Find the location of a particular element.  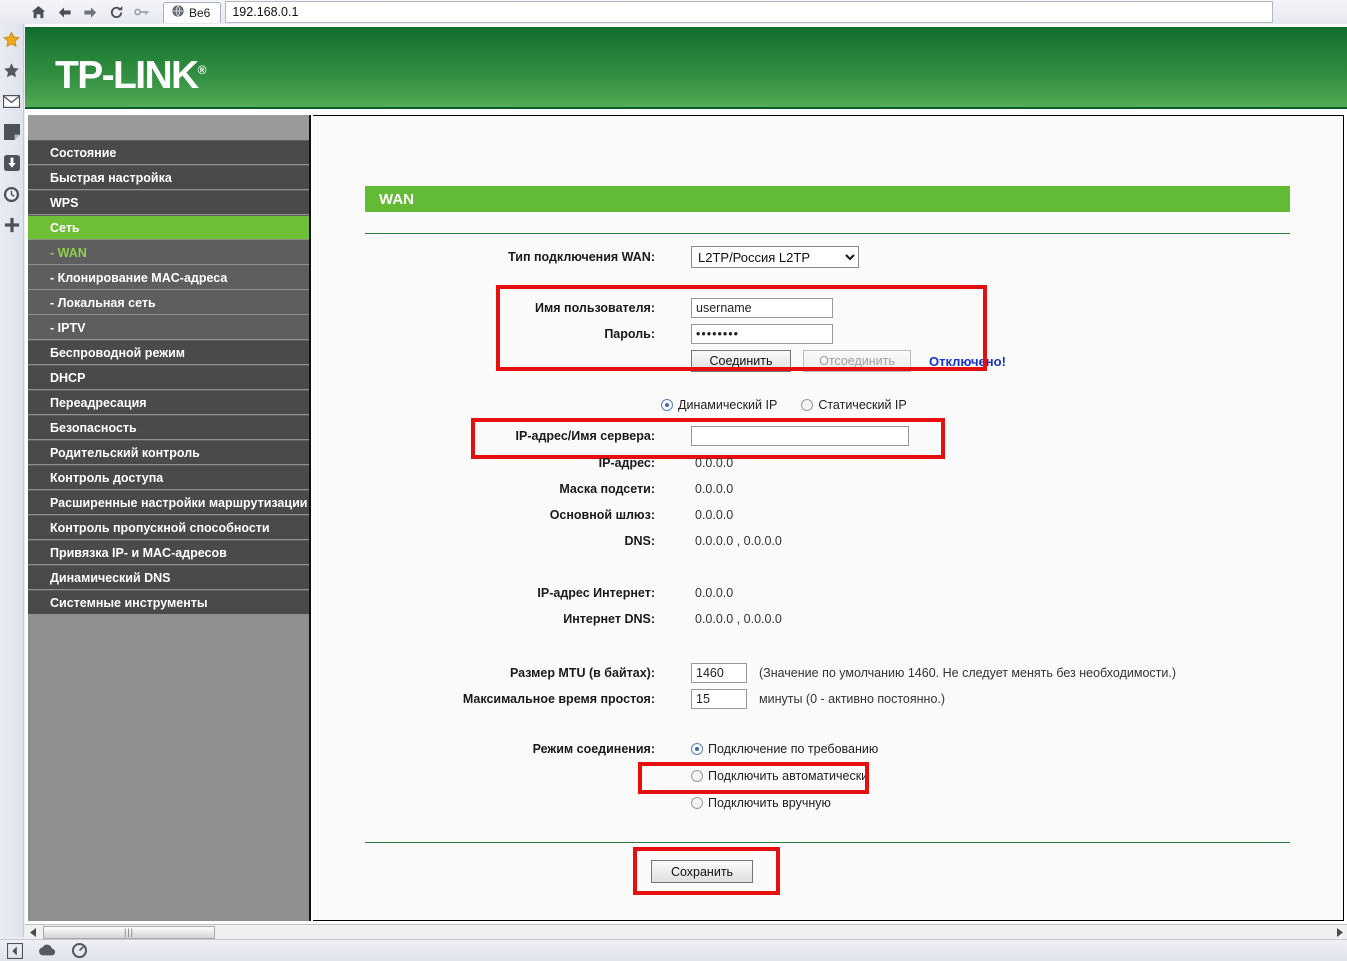

connection-mode-manual-row: Подключить вручную is located at coordinates (761, 803).